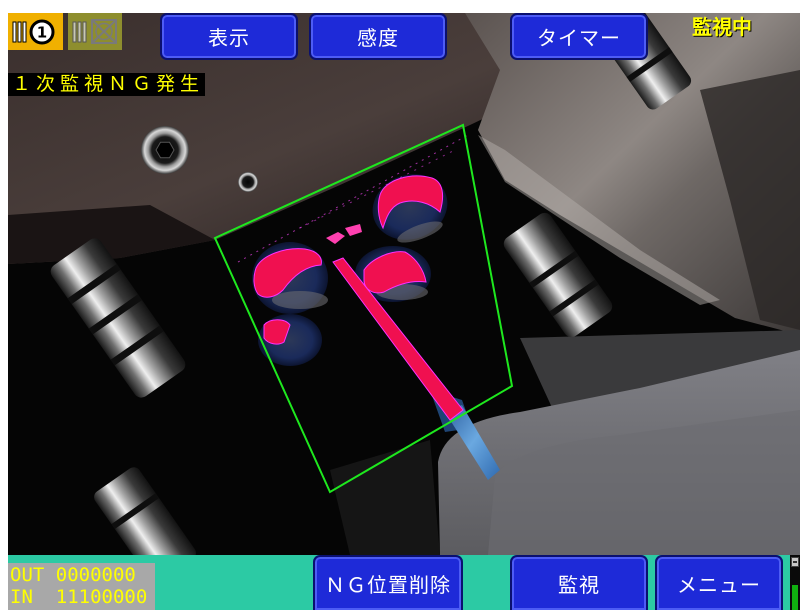  What do you see at coordinates (579, 36) in the screenshot?
I see `timer-button: タイマー` at bounding box center [579, 36].